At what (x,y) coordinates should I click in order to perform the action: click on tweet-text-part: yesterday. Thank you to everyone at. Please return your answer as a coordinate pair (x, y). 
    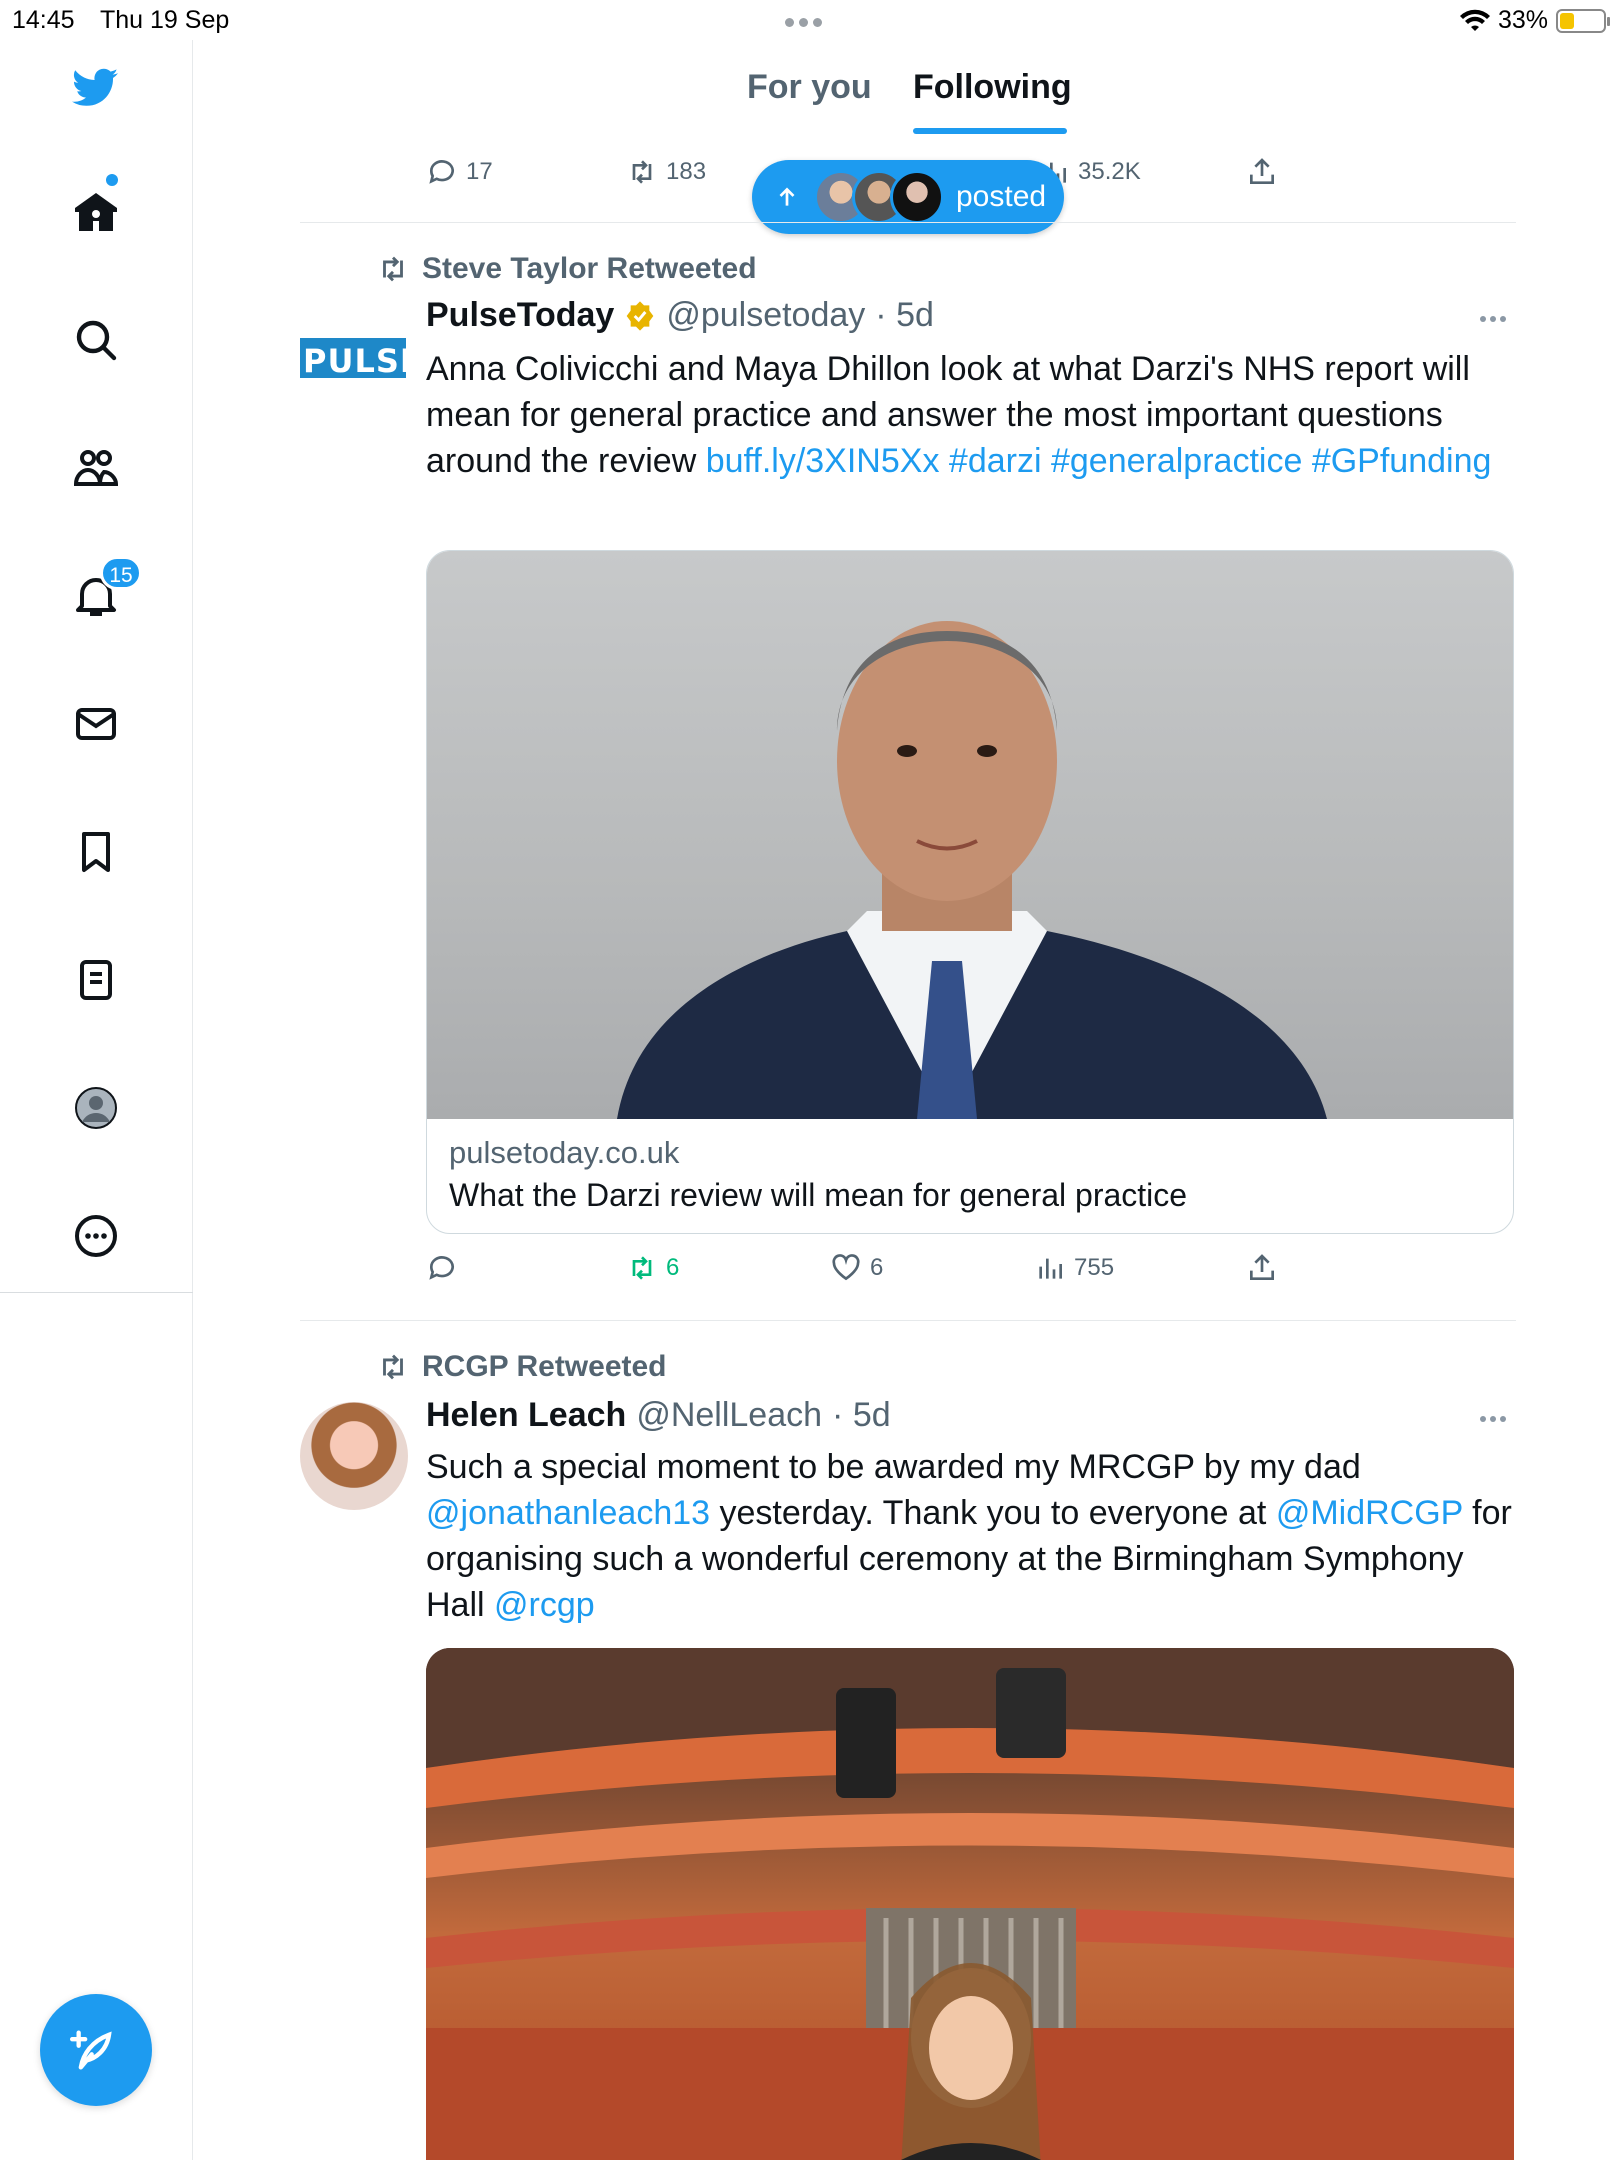
    Looking at the image, I should click on (993, 1513).